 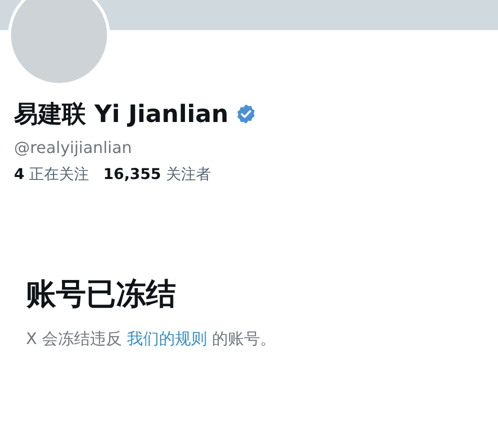 I want to click on follow-stat-link: 16,355 关注者, so click(x=157, y=174).